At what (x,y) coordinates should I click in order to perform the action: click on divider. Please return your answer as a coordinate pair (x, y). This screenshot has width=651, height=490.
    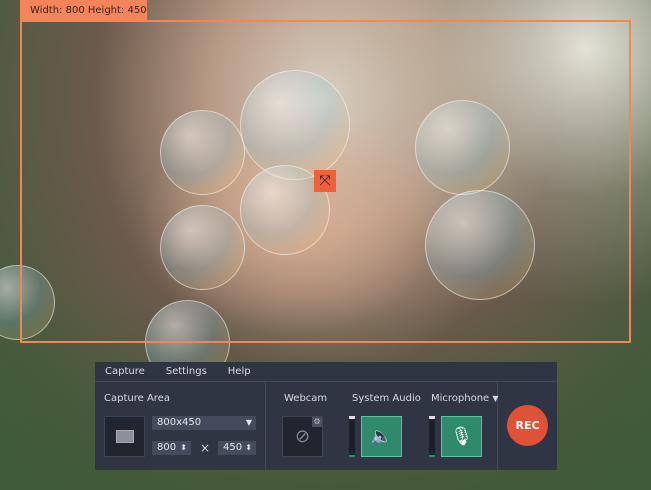
    Looking at the image, I should click on (265, 426).